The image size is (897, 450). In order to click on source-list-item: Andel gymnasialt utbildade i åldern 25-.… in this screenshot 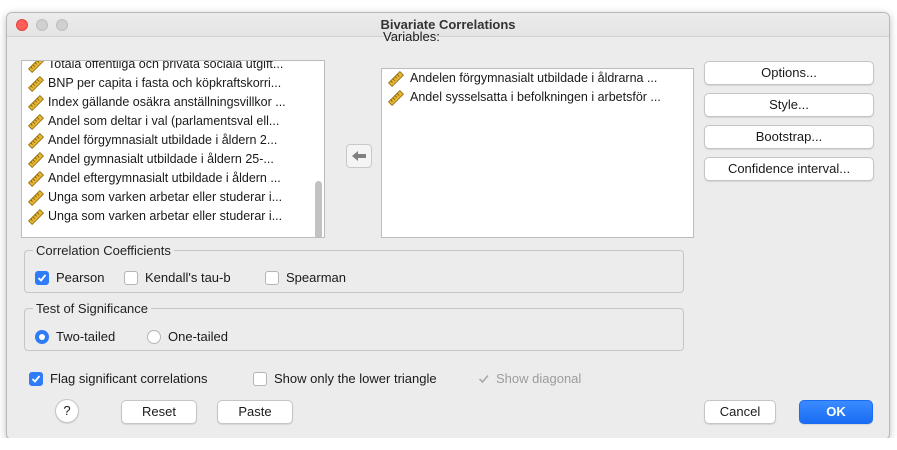, I will do `click(173, 159)`.